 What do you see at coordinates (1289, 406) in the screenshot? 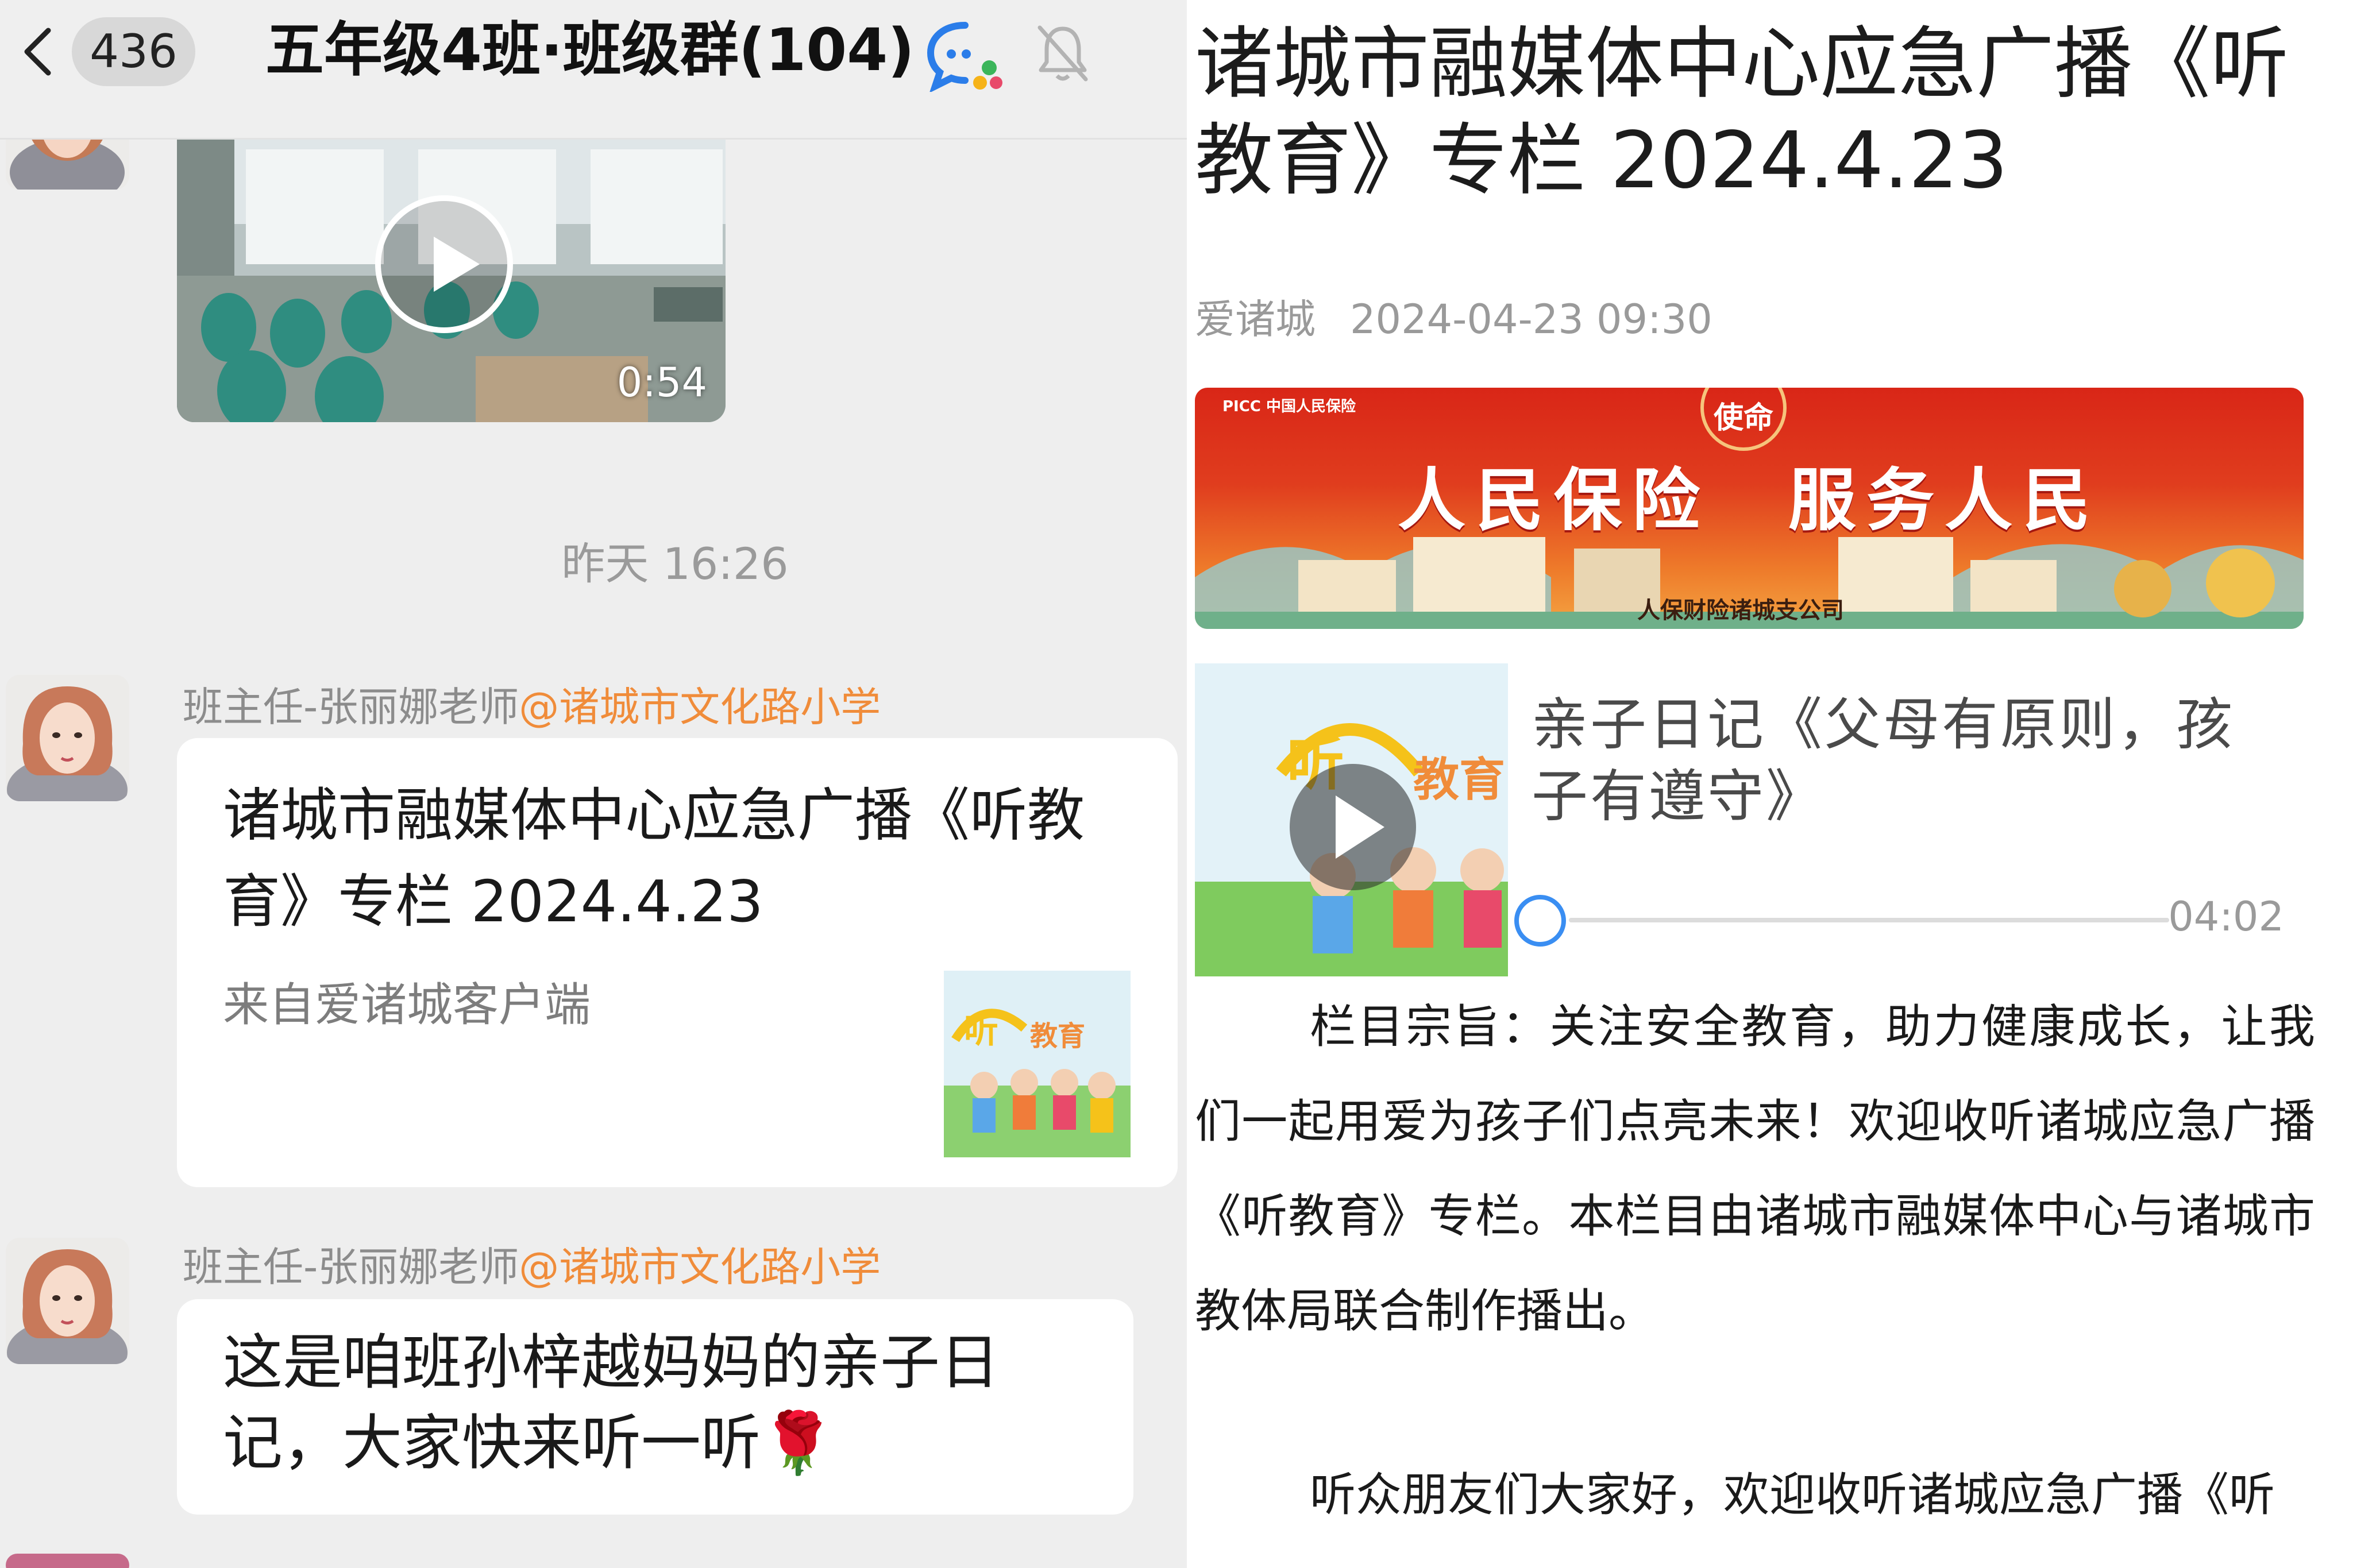
I see `picc-logo: PICC 中国人民保险` at bounding box center [1289, 406].